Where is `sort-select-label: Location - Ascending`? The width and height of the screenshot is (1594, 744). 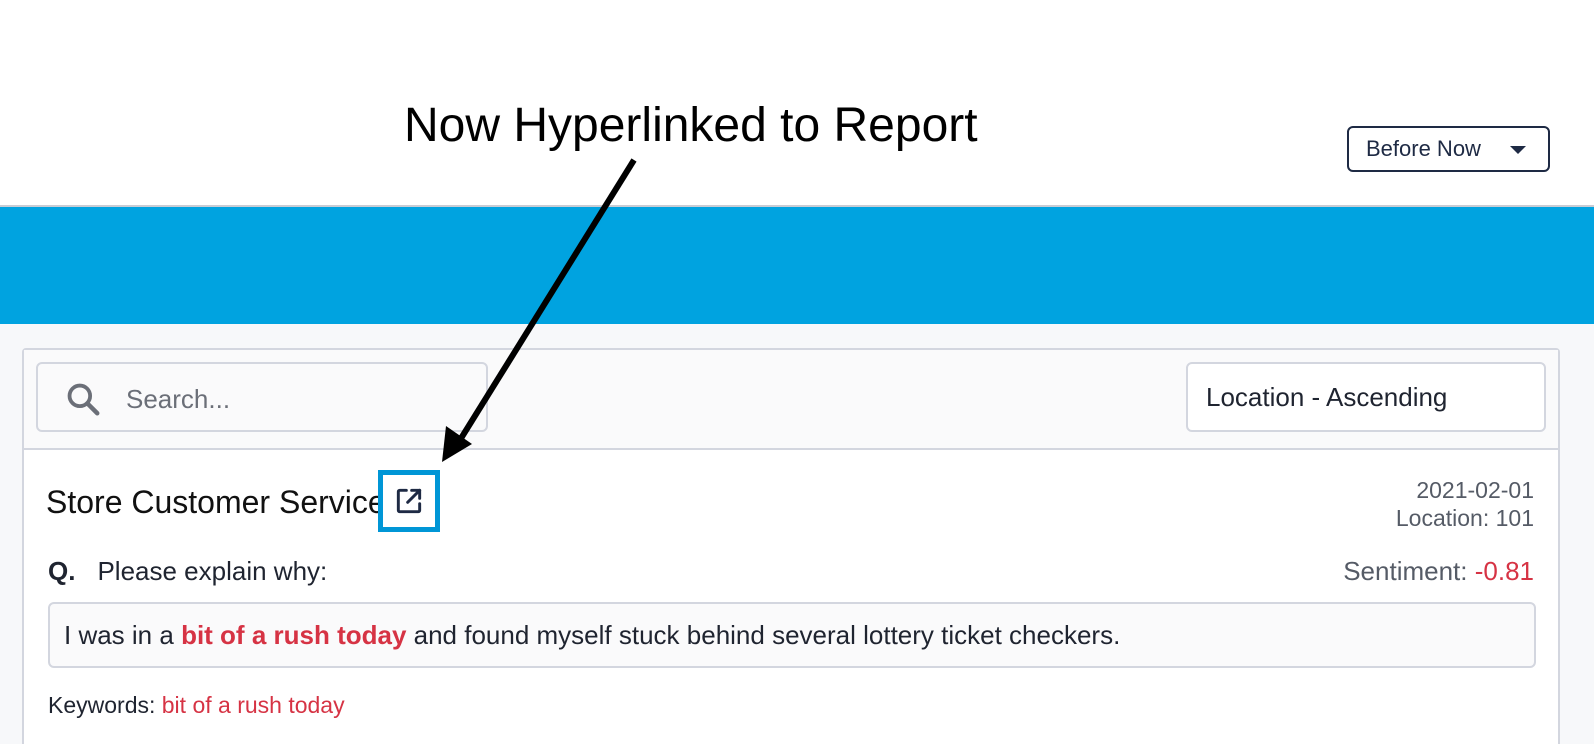 sort-select-label: Location - Ascending is located at coordinates (1327, 396).